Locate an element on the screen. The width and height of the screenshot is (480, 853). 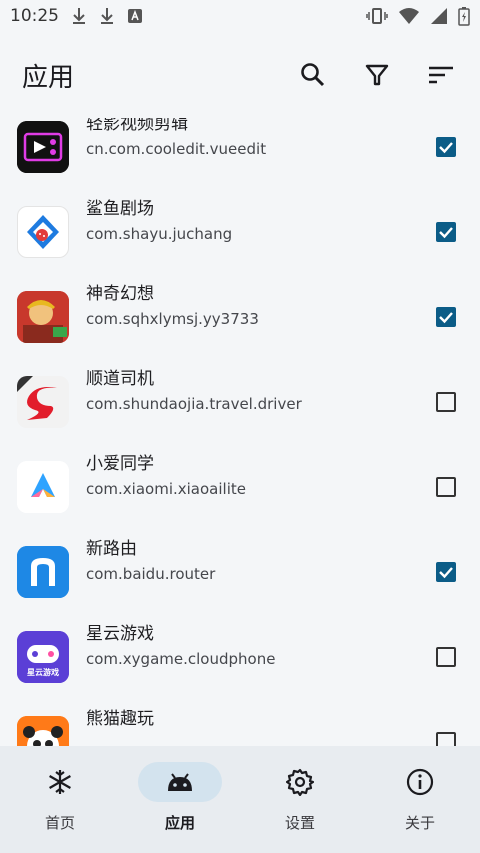
bottom-navigation: 首页 应用 设置 关于 is located at coordinates (240, 799).